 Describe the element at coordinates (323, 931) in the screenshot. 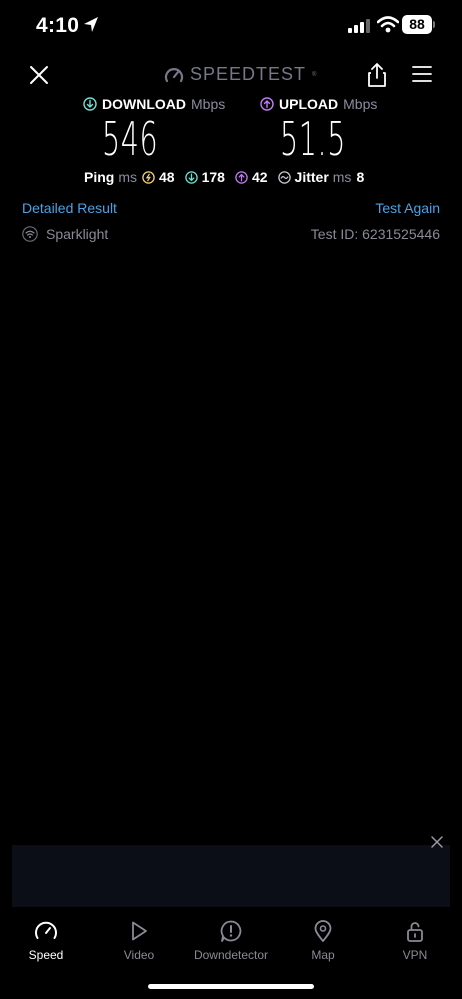

I see `map-pin-icon` at that location.